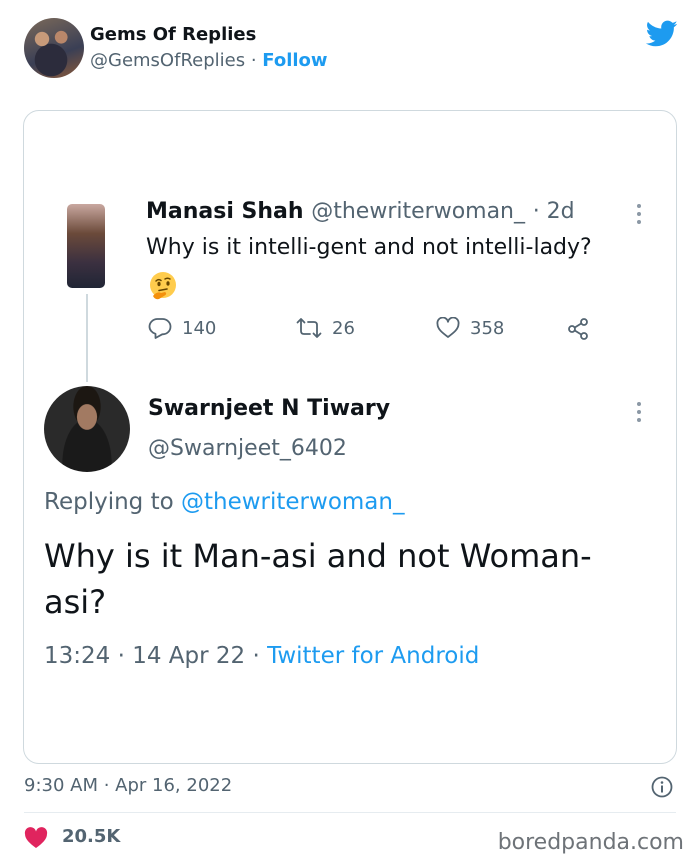 The height and width of the screenshot is (866, 700). I want to click on account-name: Gems Of Replies, so click(173, 34).